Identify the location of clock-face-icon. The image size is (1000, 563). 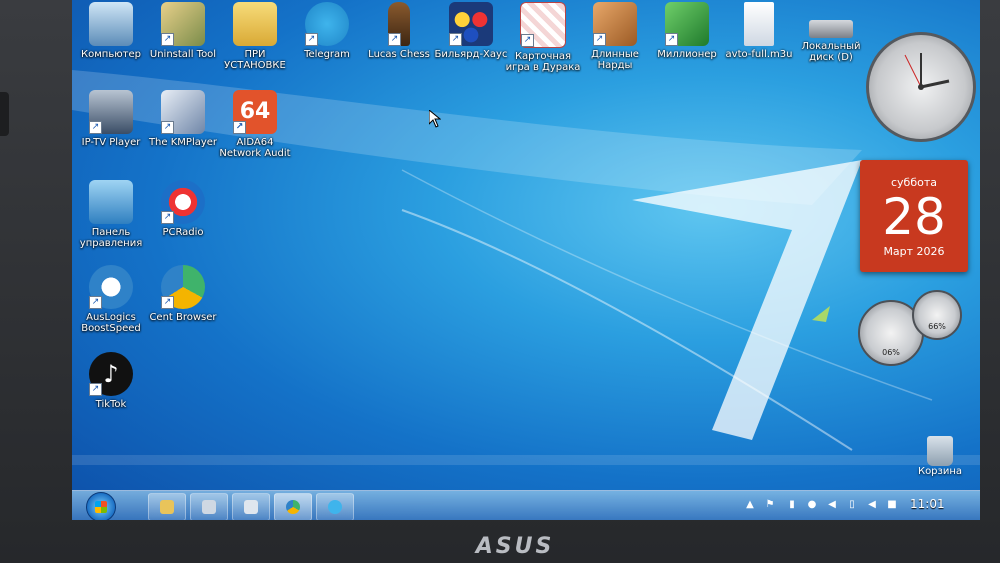
(927, 71).